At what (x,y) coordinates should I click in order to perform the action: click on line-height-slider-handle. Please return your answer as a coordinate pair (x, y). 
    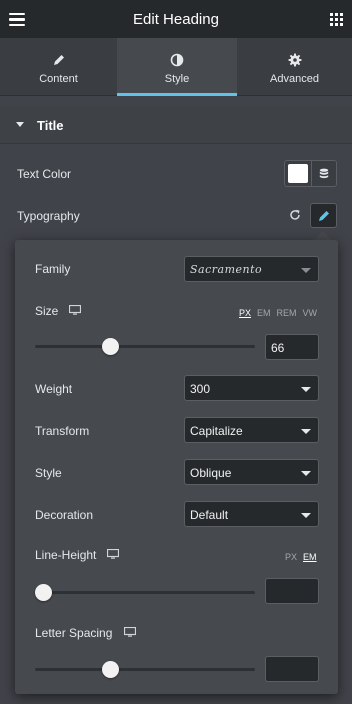
    Looking at the image, I should click on (43, 592).